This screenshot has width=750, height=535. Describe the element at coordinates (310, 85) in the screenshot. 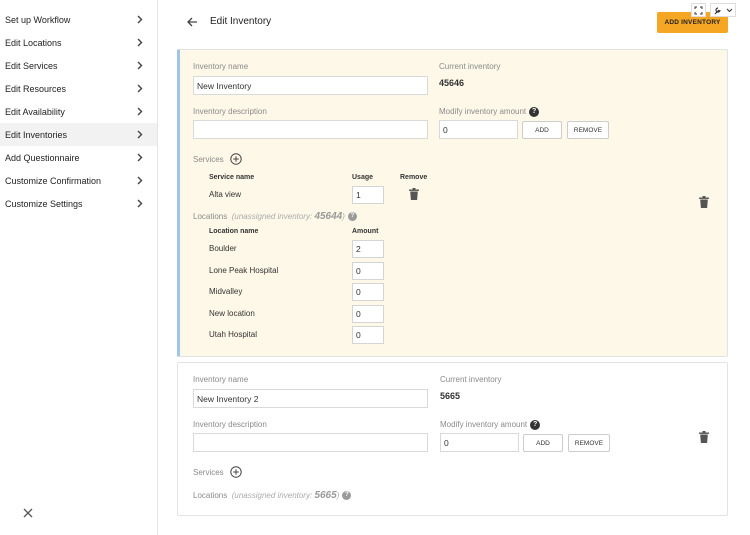

I see `inventory-name-input: New Inventory` at that location.